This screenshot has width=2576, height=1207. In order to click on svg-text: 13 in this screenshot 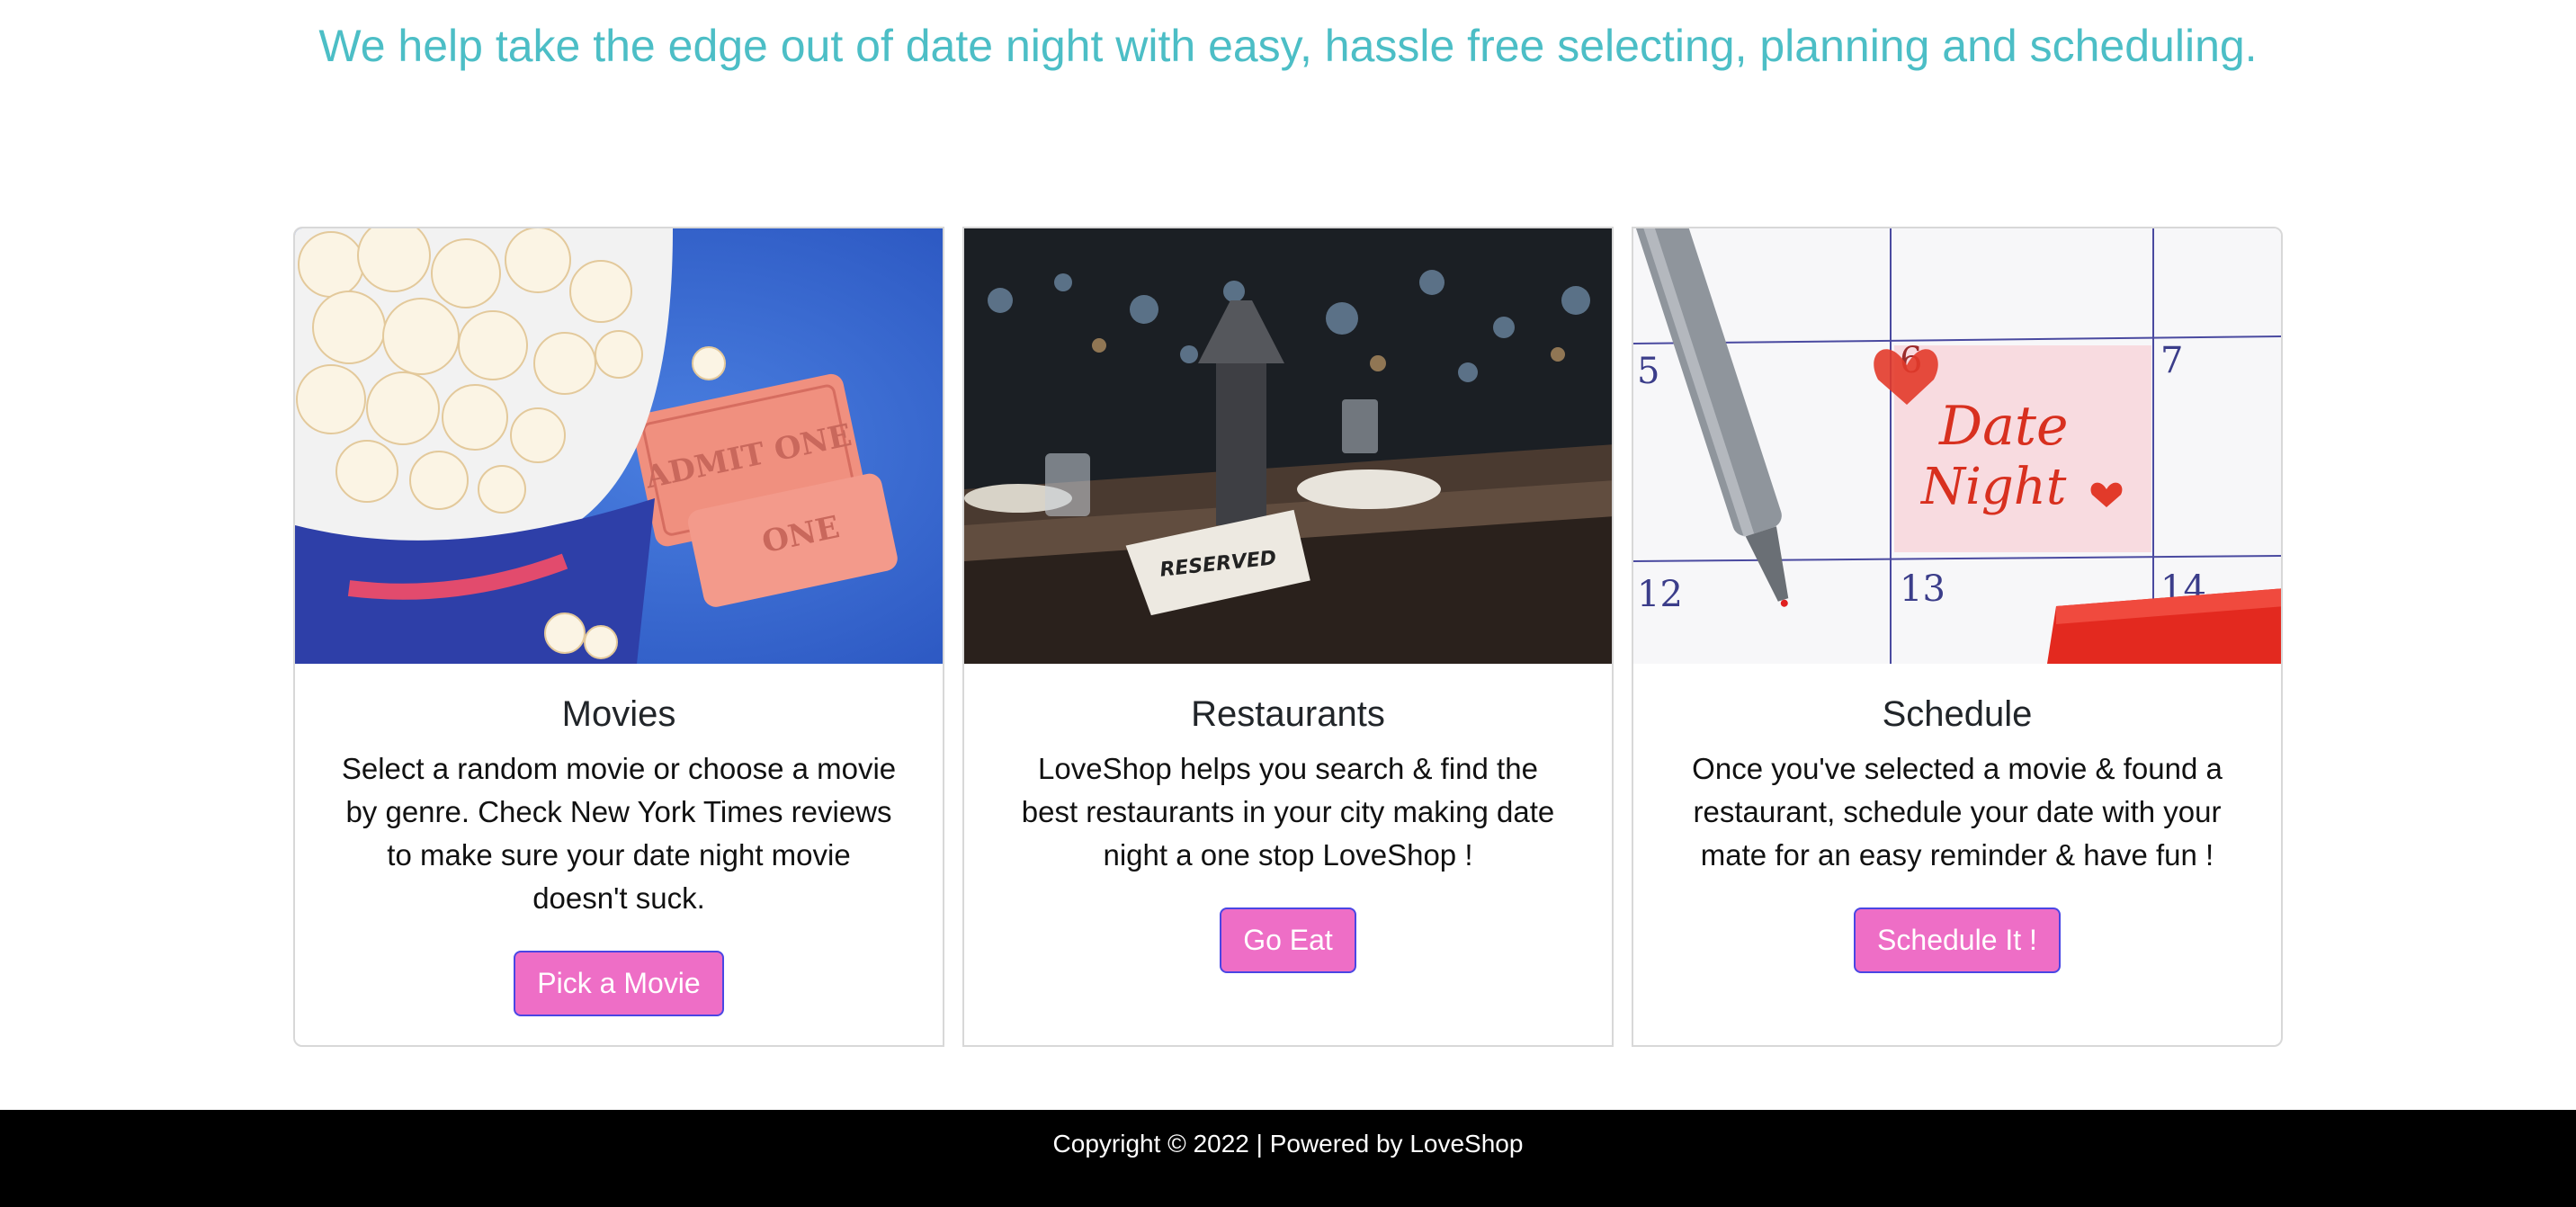, I will do `click(1922, 589)`.